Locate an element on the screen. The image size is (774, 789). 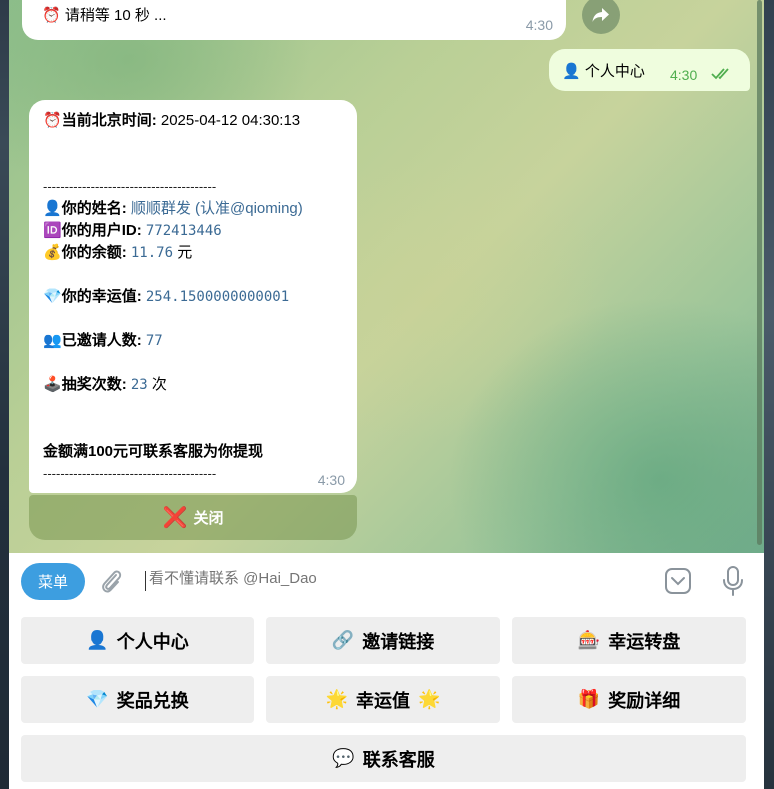
people-icon: 👥 is located at coordinates (52, 340).